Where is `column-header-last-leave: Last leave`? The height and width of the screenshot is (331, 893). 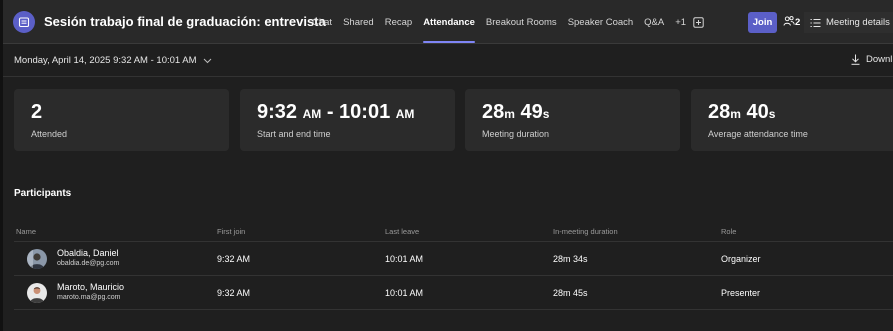 column-header-last-leave: Last leave is located at coordinates (402, 231).